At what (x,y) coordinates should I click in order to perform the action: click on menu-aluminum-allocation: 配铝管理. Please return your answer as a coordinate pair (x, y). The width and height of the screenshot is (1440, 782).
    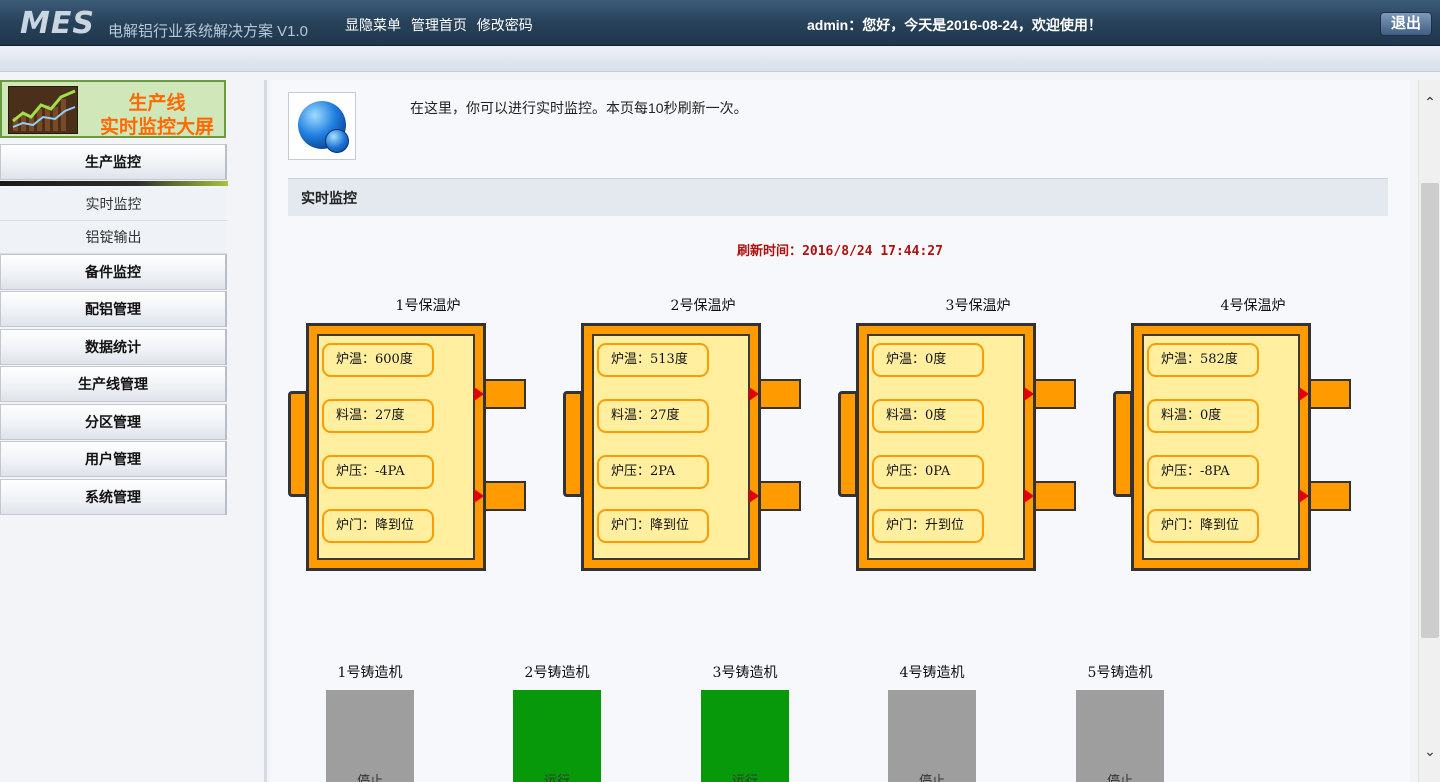
    Looking at the image, I should click on (113, 309).